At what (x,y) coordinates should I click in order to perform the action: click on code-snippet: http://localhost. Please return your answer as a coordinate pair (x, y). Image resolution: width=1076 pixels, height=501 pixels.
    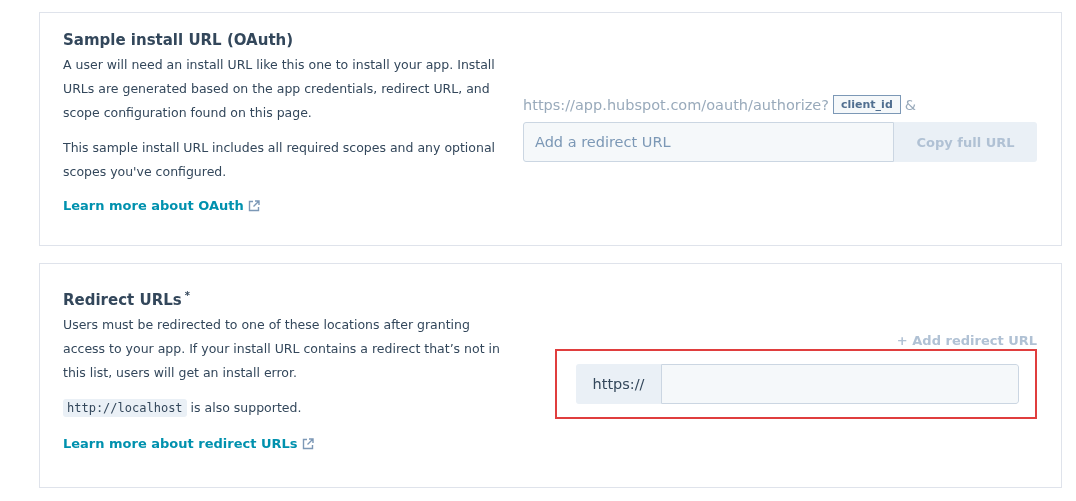
    Looking at the image, I should click on (125, 408).